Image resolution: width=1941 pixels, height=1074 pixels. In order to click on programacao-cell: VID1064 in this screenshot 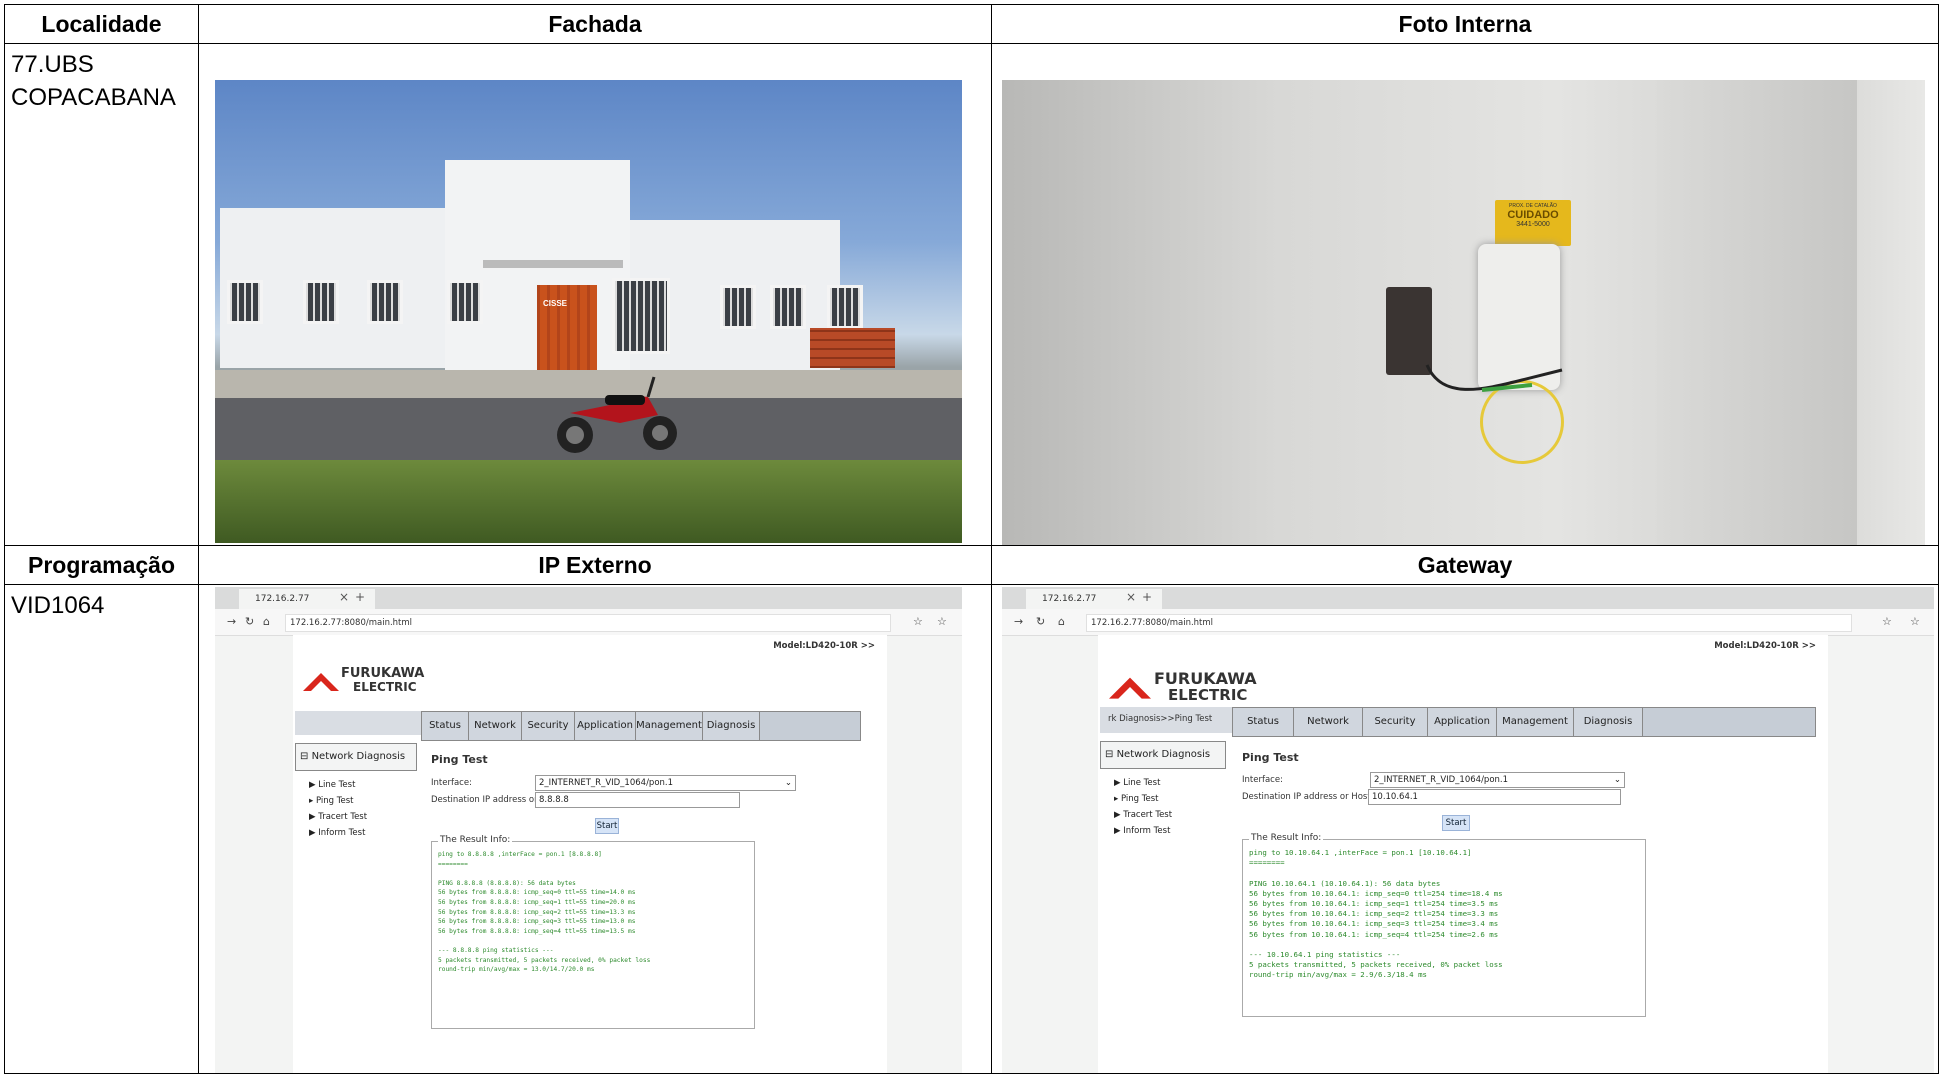, I will do `click(101, 829)`.